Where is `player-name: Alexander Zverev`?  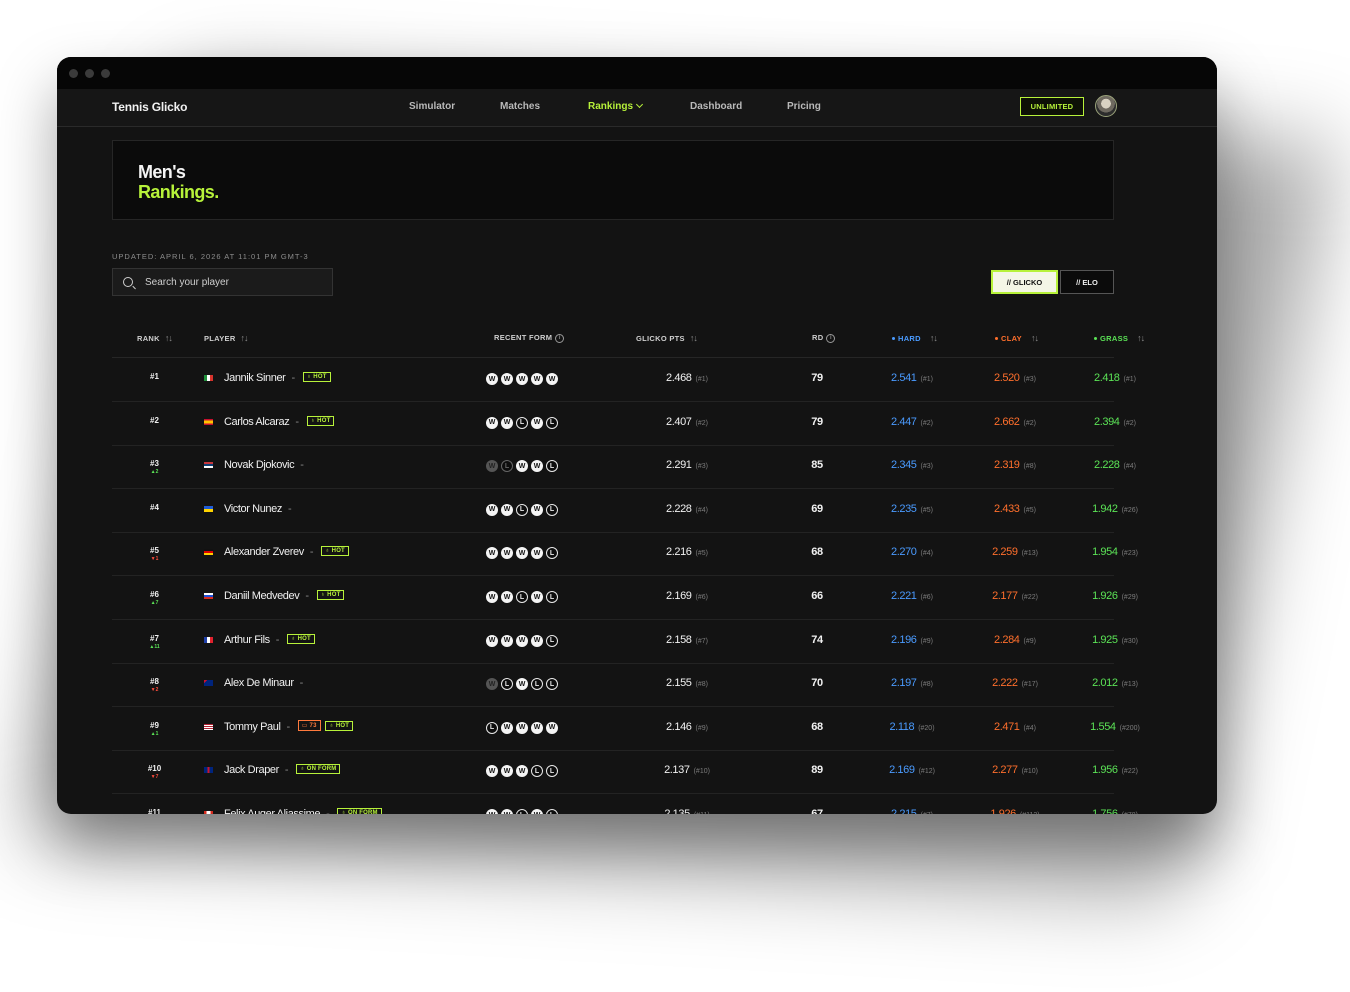 player-name: Alexander Zverev is located at coordinates (264, 552).